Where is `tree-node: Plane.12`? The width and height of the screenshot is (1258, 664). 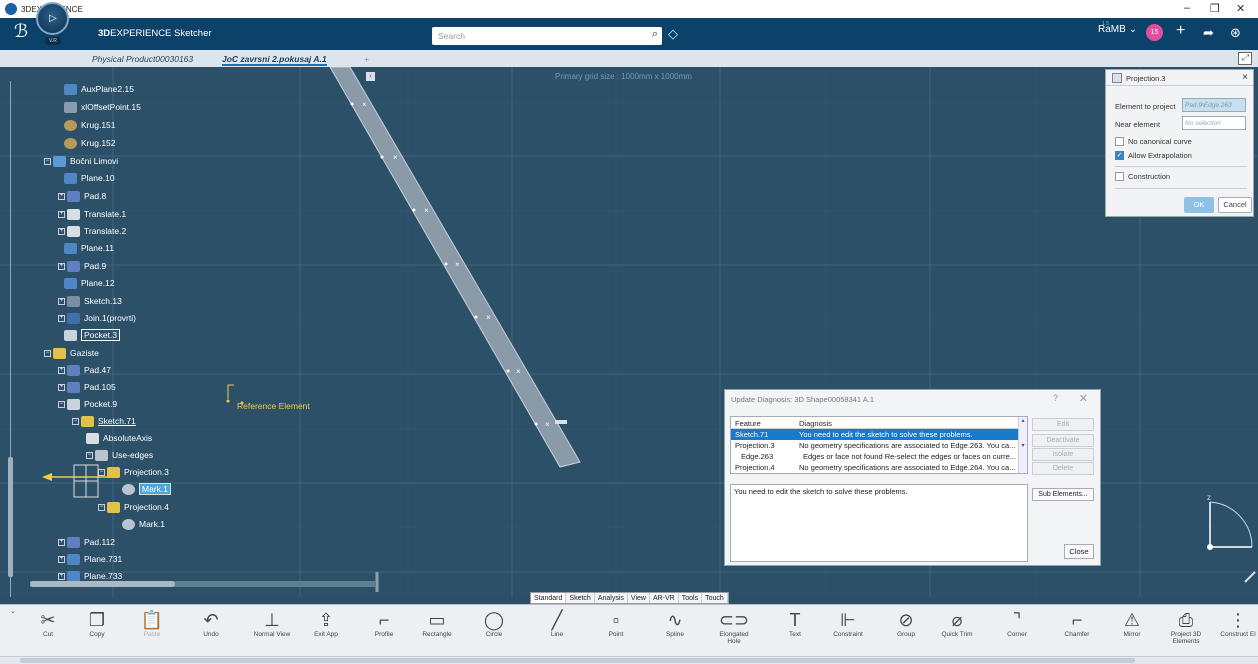 tree-node: Plane.12 is located at coordinates (89, 283).